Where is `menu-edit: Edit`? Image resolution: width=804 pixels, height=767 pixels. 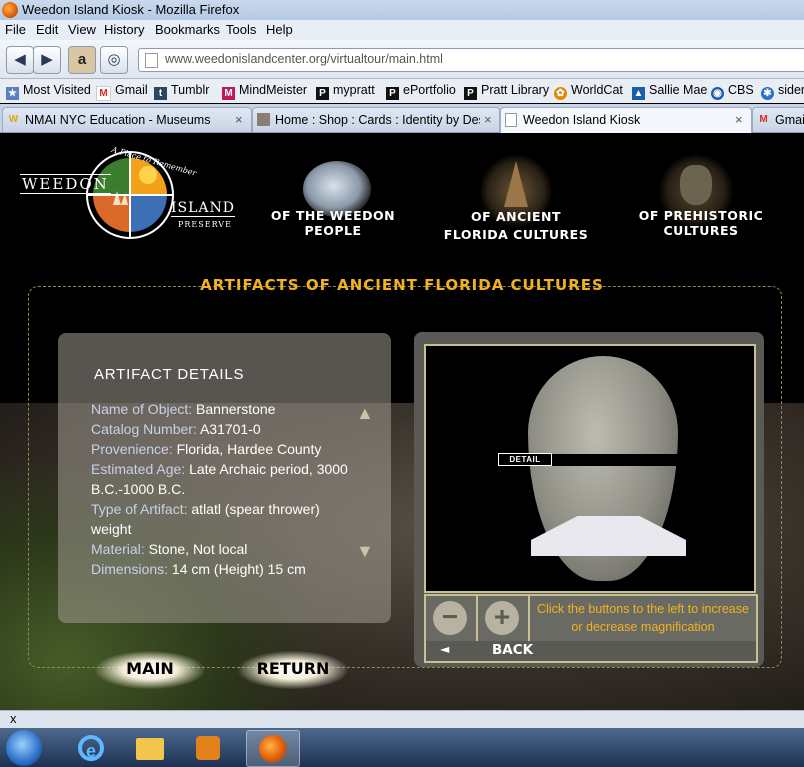
menu-edit: Edit is located at coordinates (47, 29).